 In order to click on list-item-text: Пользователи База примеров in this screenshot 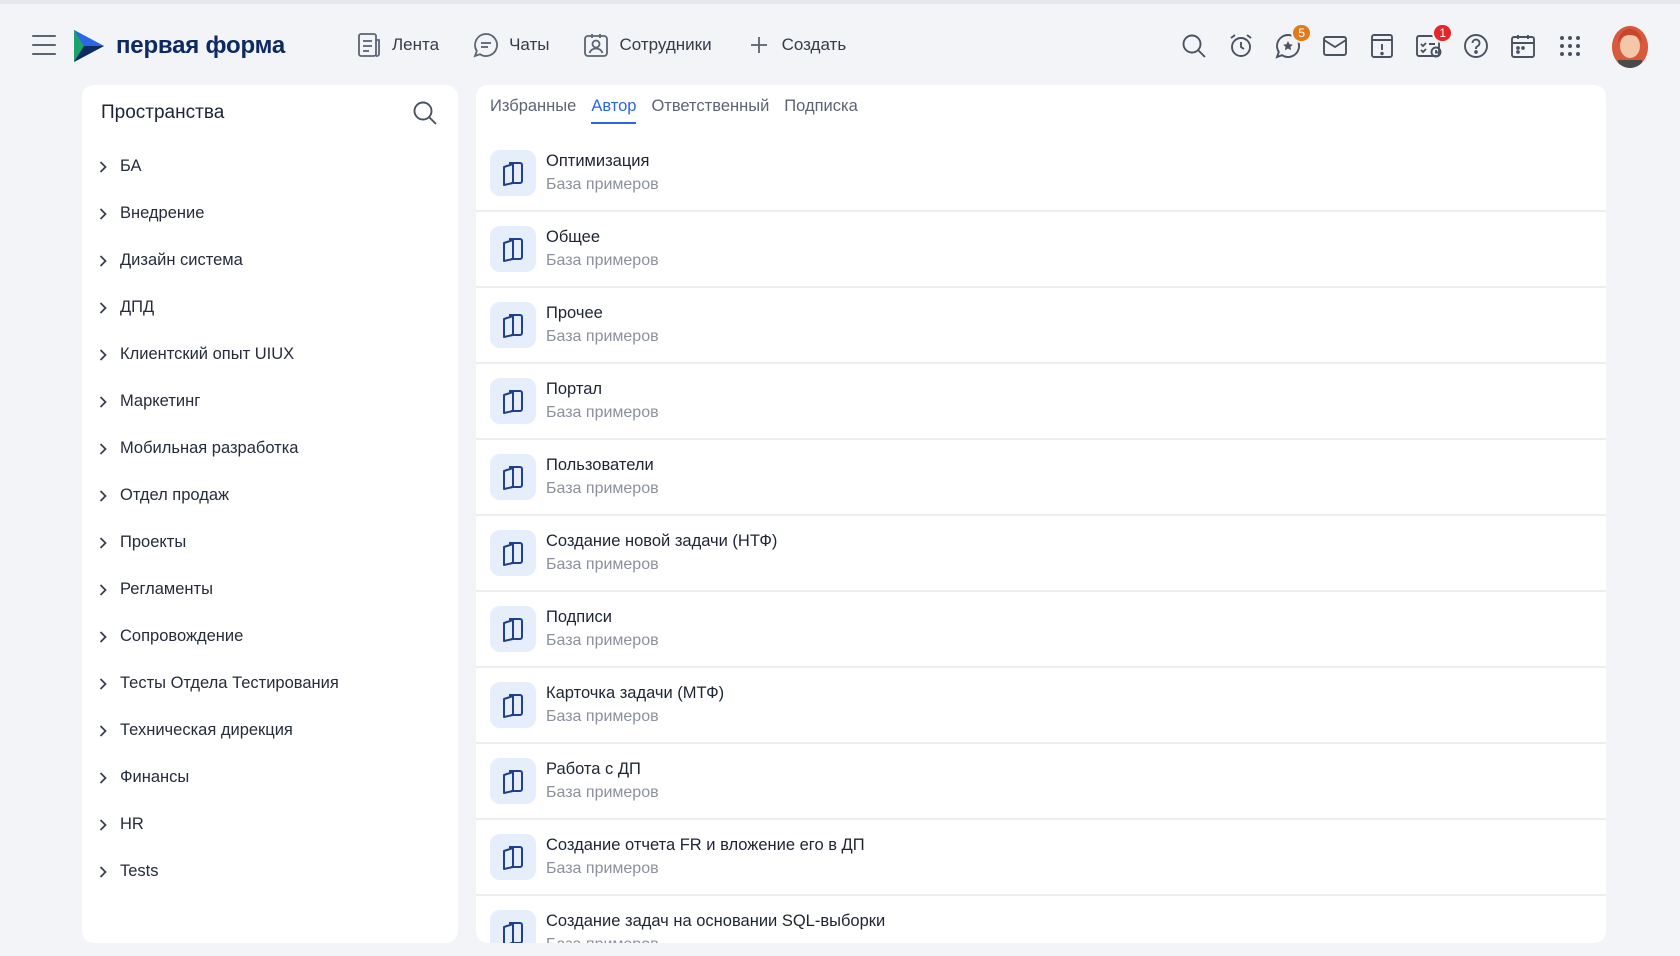, I will do `click(602, 477)`.